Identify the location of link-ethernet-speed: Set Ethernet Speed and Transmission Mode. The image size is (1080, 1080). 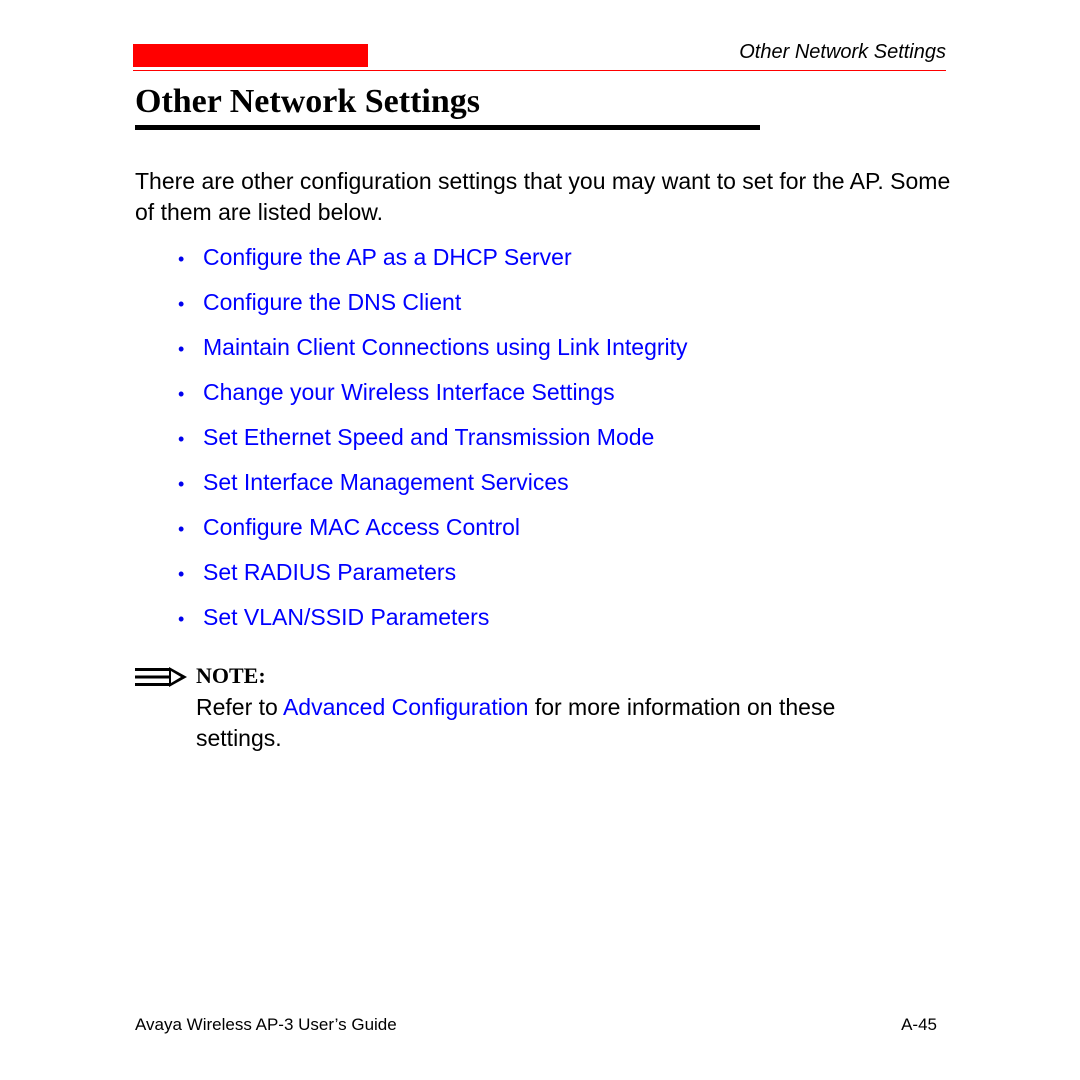
(428, 437).